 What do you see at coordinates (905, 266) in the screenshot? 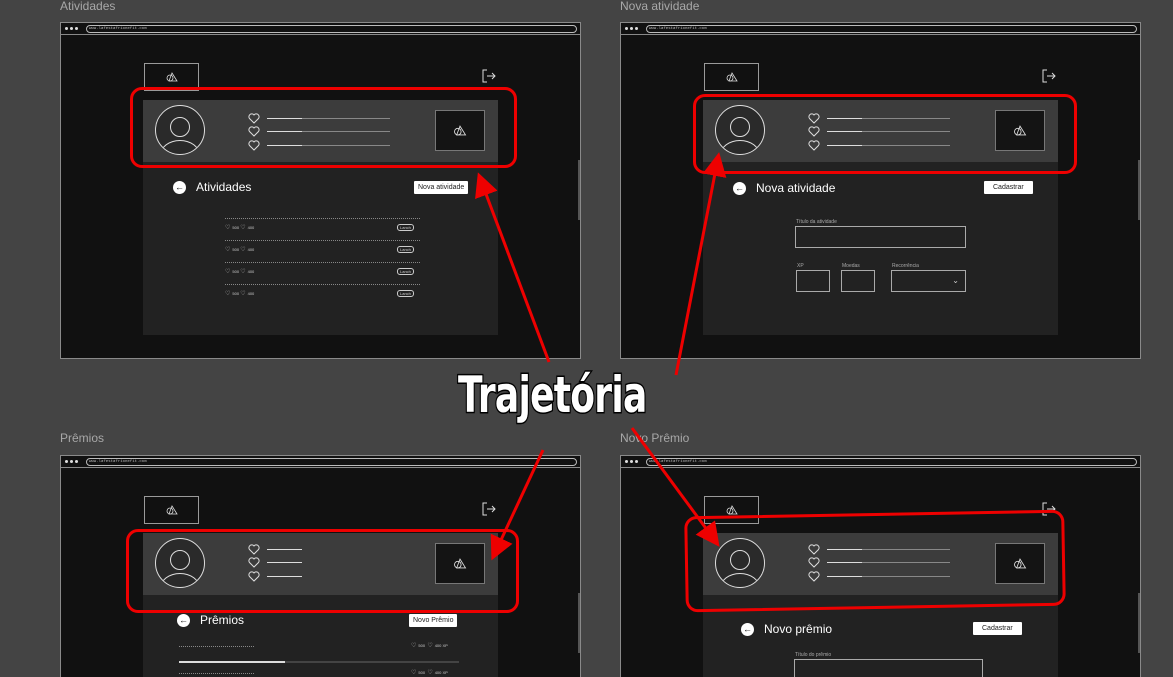
I see `field-label: Recorrência` at bounding box center [905, 266].